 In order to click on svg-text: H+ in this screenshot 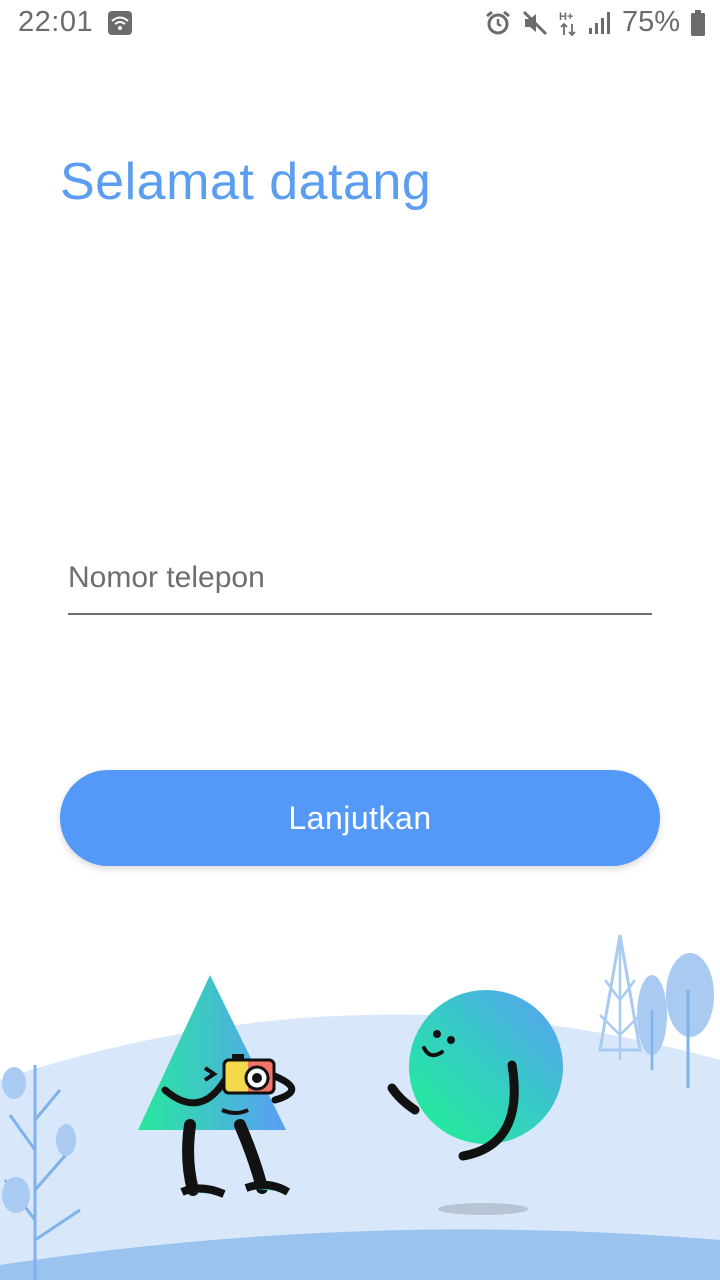, I will do `click(566, 17)`.